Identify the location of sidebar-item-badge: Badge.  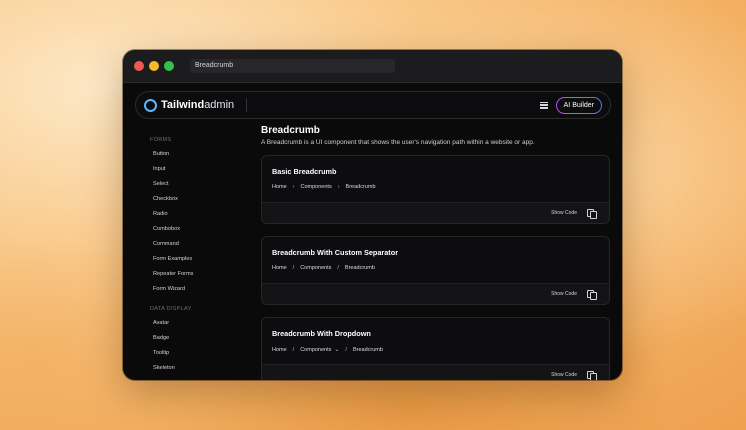
(187, 338).